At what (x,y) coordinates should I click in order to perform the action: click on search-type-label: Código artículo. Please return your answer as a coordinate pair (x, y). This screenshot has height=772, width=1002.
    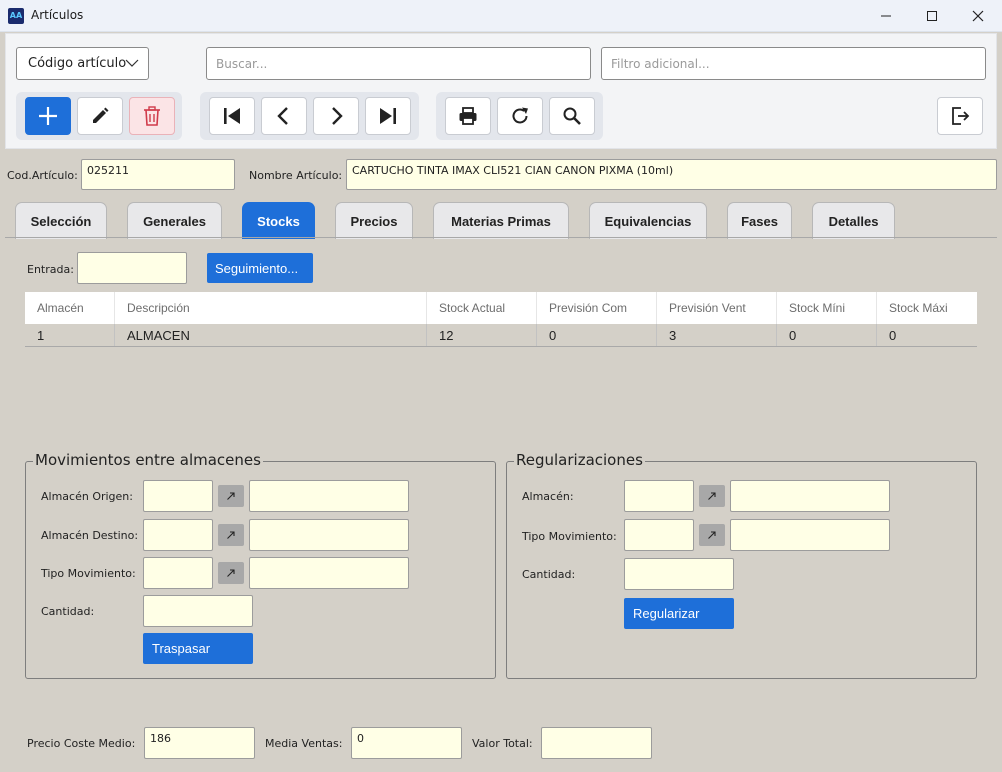
    Looking at the image, I should click on (77, 63).